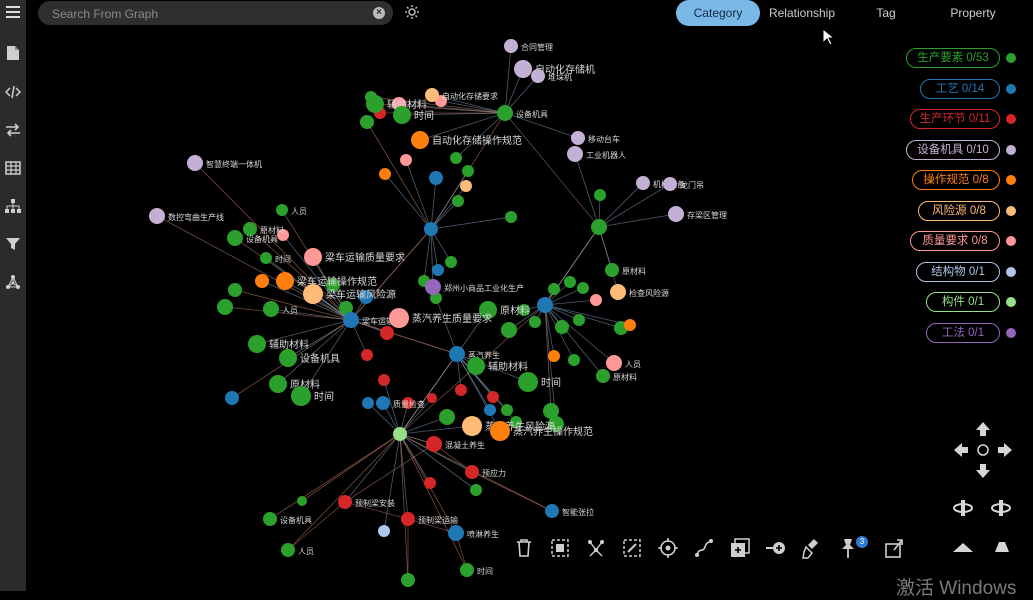 This screenshot has width=1033, height=600. What do you see at coordinates (596, 548) in the screenshot?
I see `expand-nodes-icon` at bounding box center [596, 548].